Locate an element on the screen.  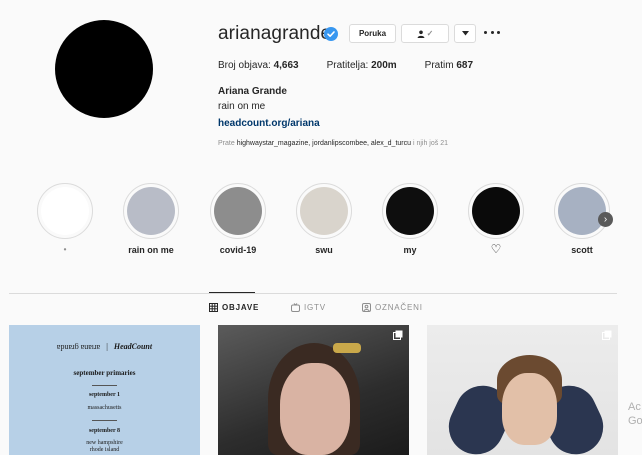
post-state: new hampshire is located at coordinates (104, 443).